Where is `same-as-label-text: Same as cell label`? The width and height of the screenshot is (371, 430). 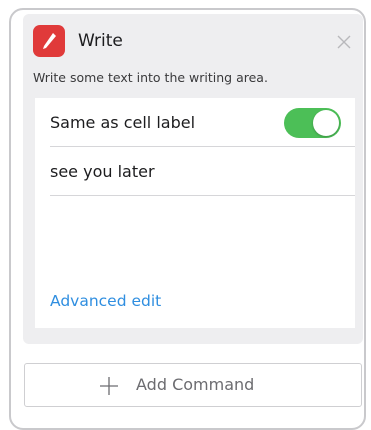 same-as-label-text: Same as cell label is located at coordinates (123, 122).